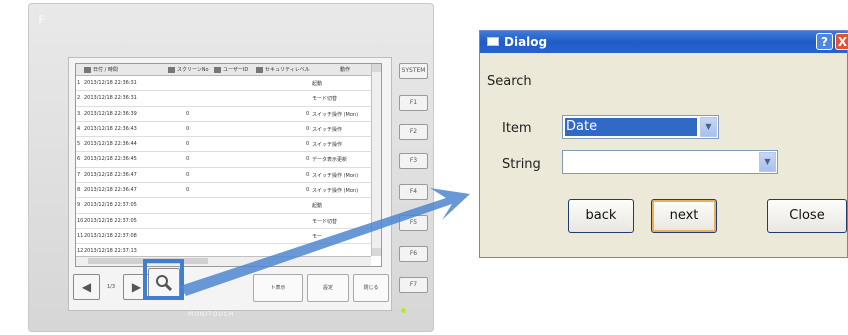 This screenshot has height=335, width=848. What do you see at coordinates (660, 162) in the screenshot?
I see `string-input-value` at bounding box center [660, 162].